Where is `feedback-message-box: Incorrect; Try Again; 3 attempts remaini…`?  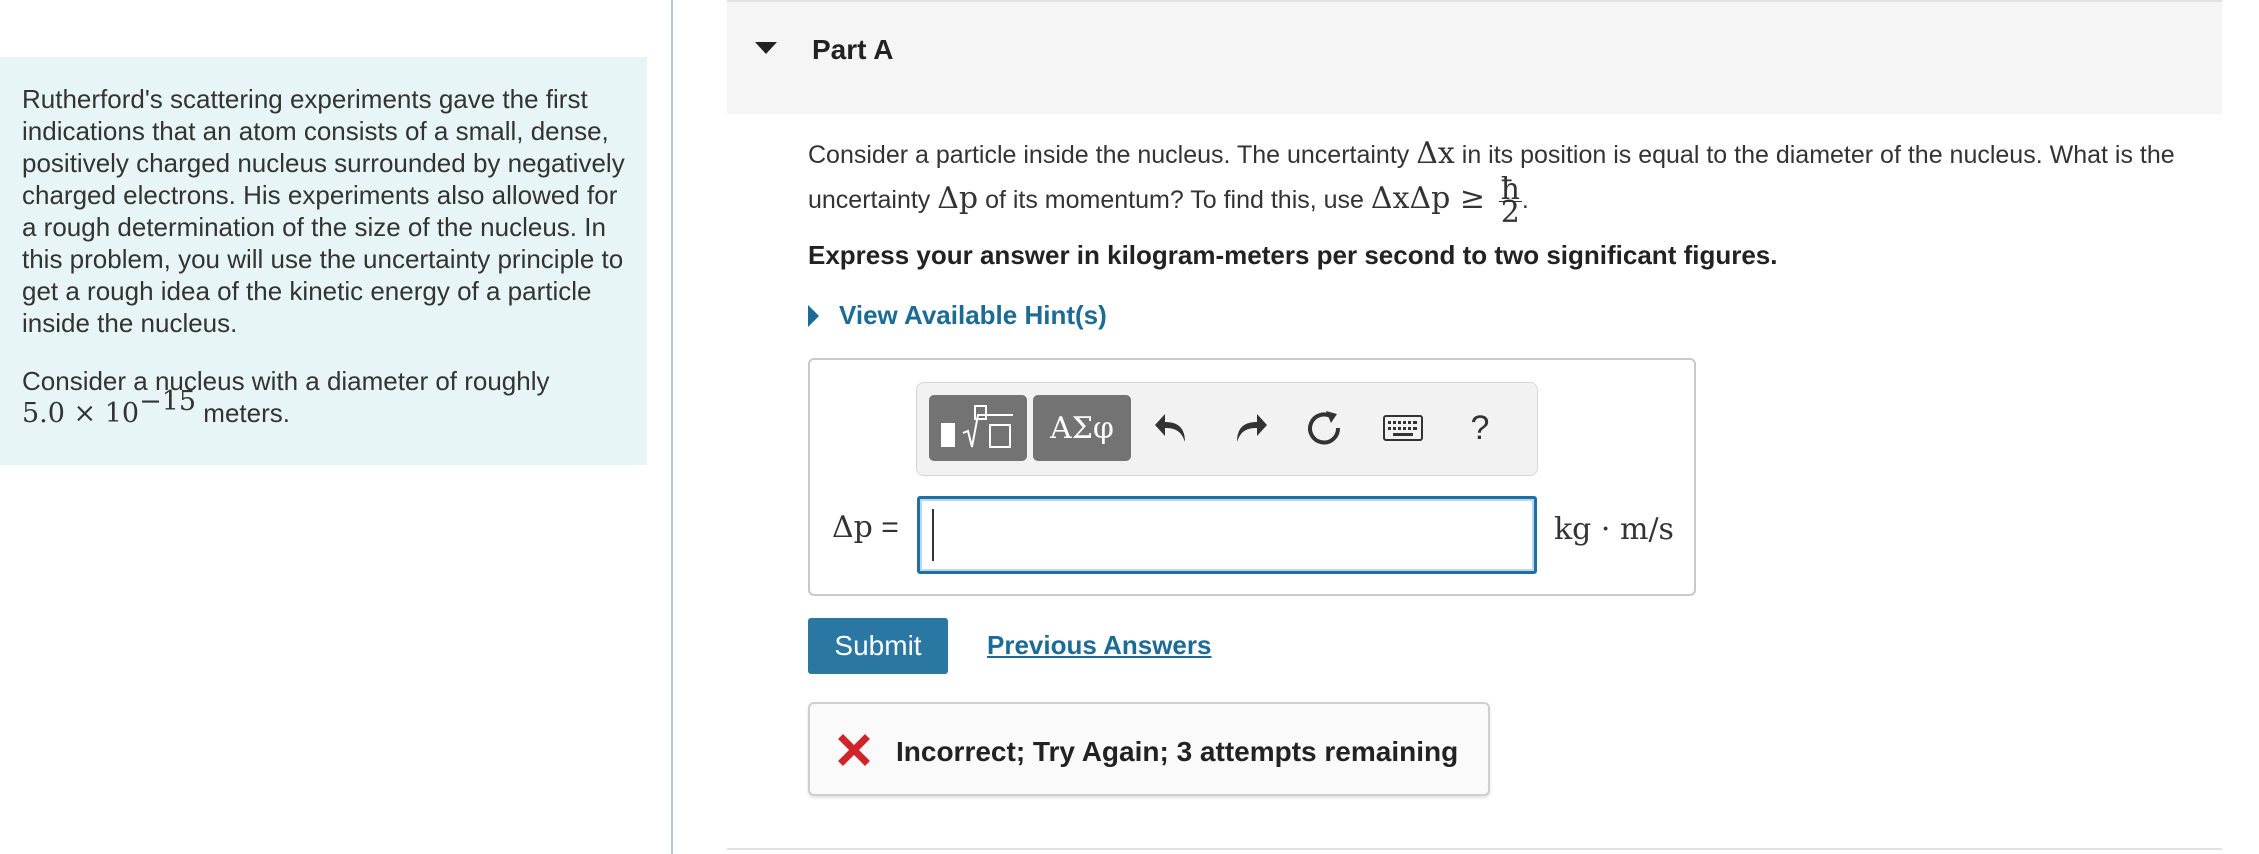
feedback-message-box: Incorrect; Try Again; 3 attempts remaini… is located at coordinates (1149, 749).